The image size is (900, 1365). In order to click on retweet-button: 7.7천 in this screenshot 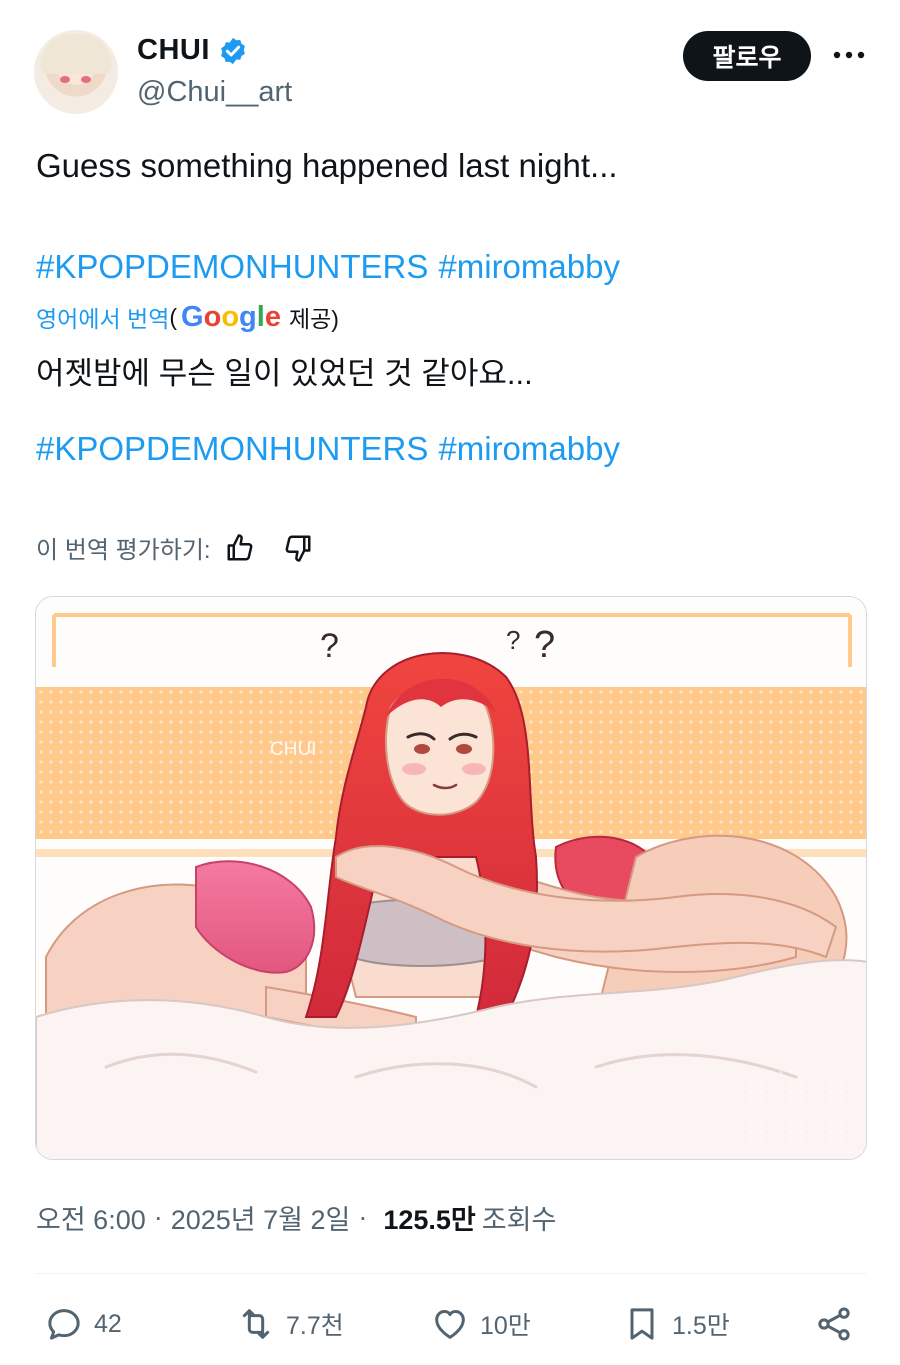, I will do `click(290, 1324)`.